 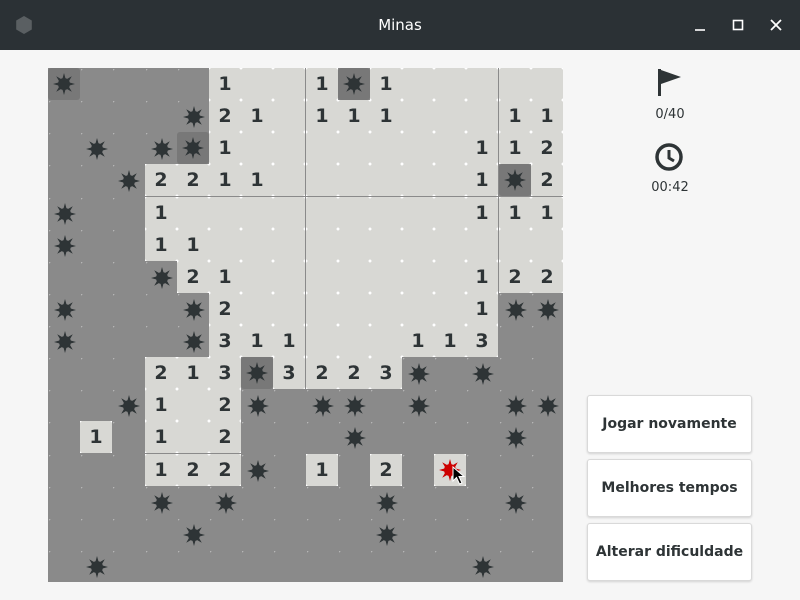 What do you see at coordinates (225, 341) in the screenshot?
I see `board-cell-number: 3` at bounding box center [225, 341].